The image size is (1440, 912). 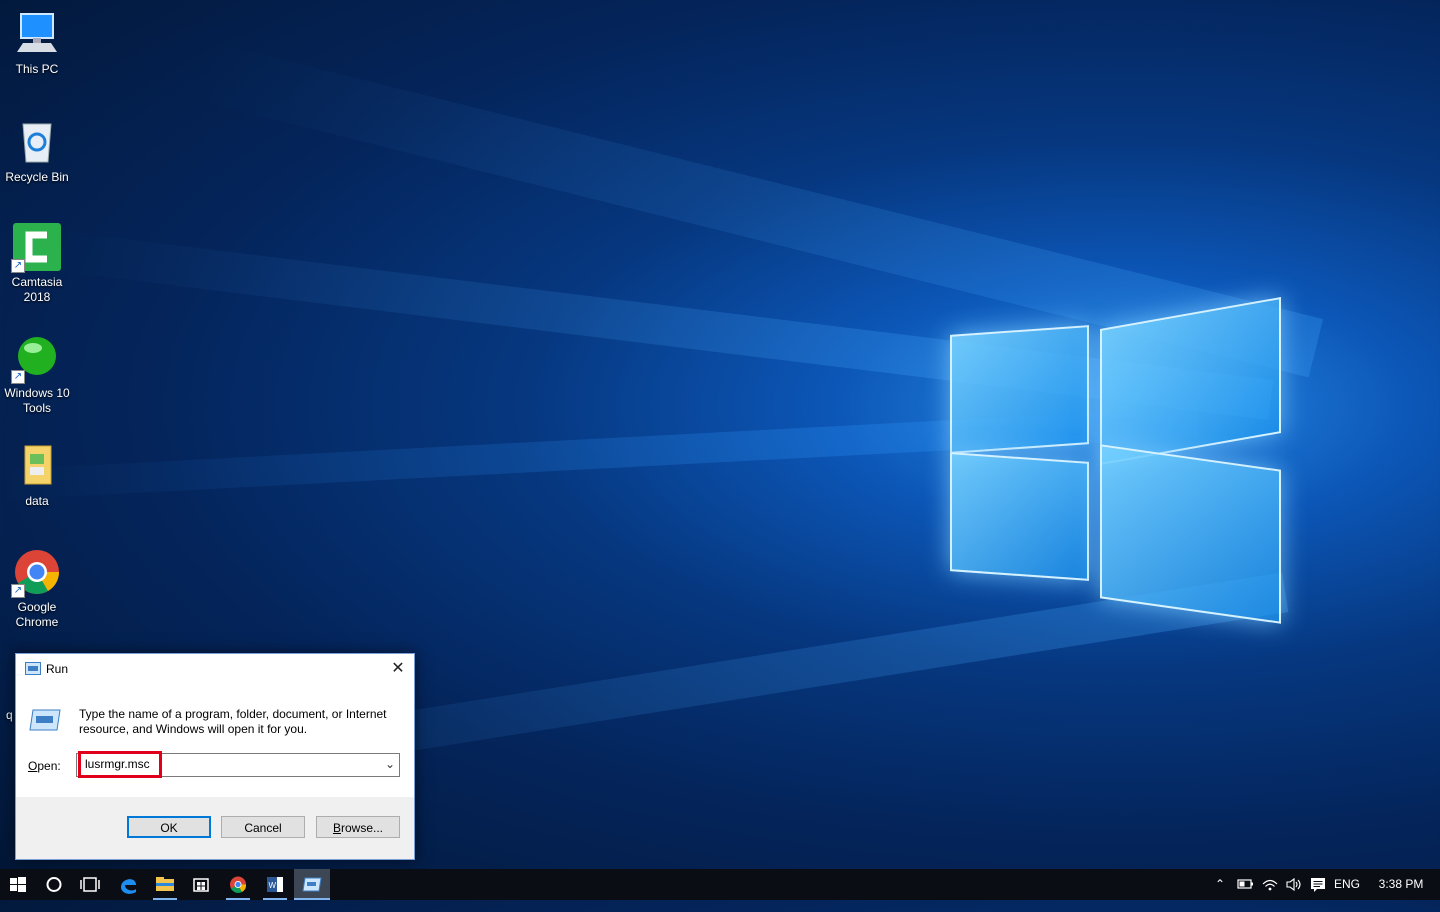 I want to click on desktop-icon-label: Windows 10 Tools, so click(x=37, y=400).